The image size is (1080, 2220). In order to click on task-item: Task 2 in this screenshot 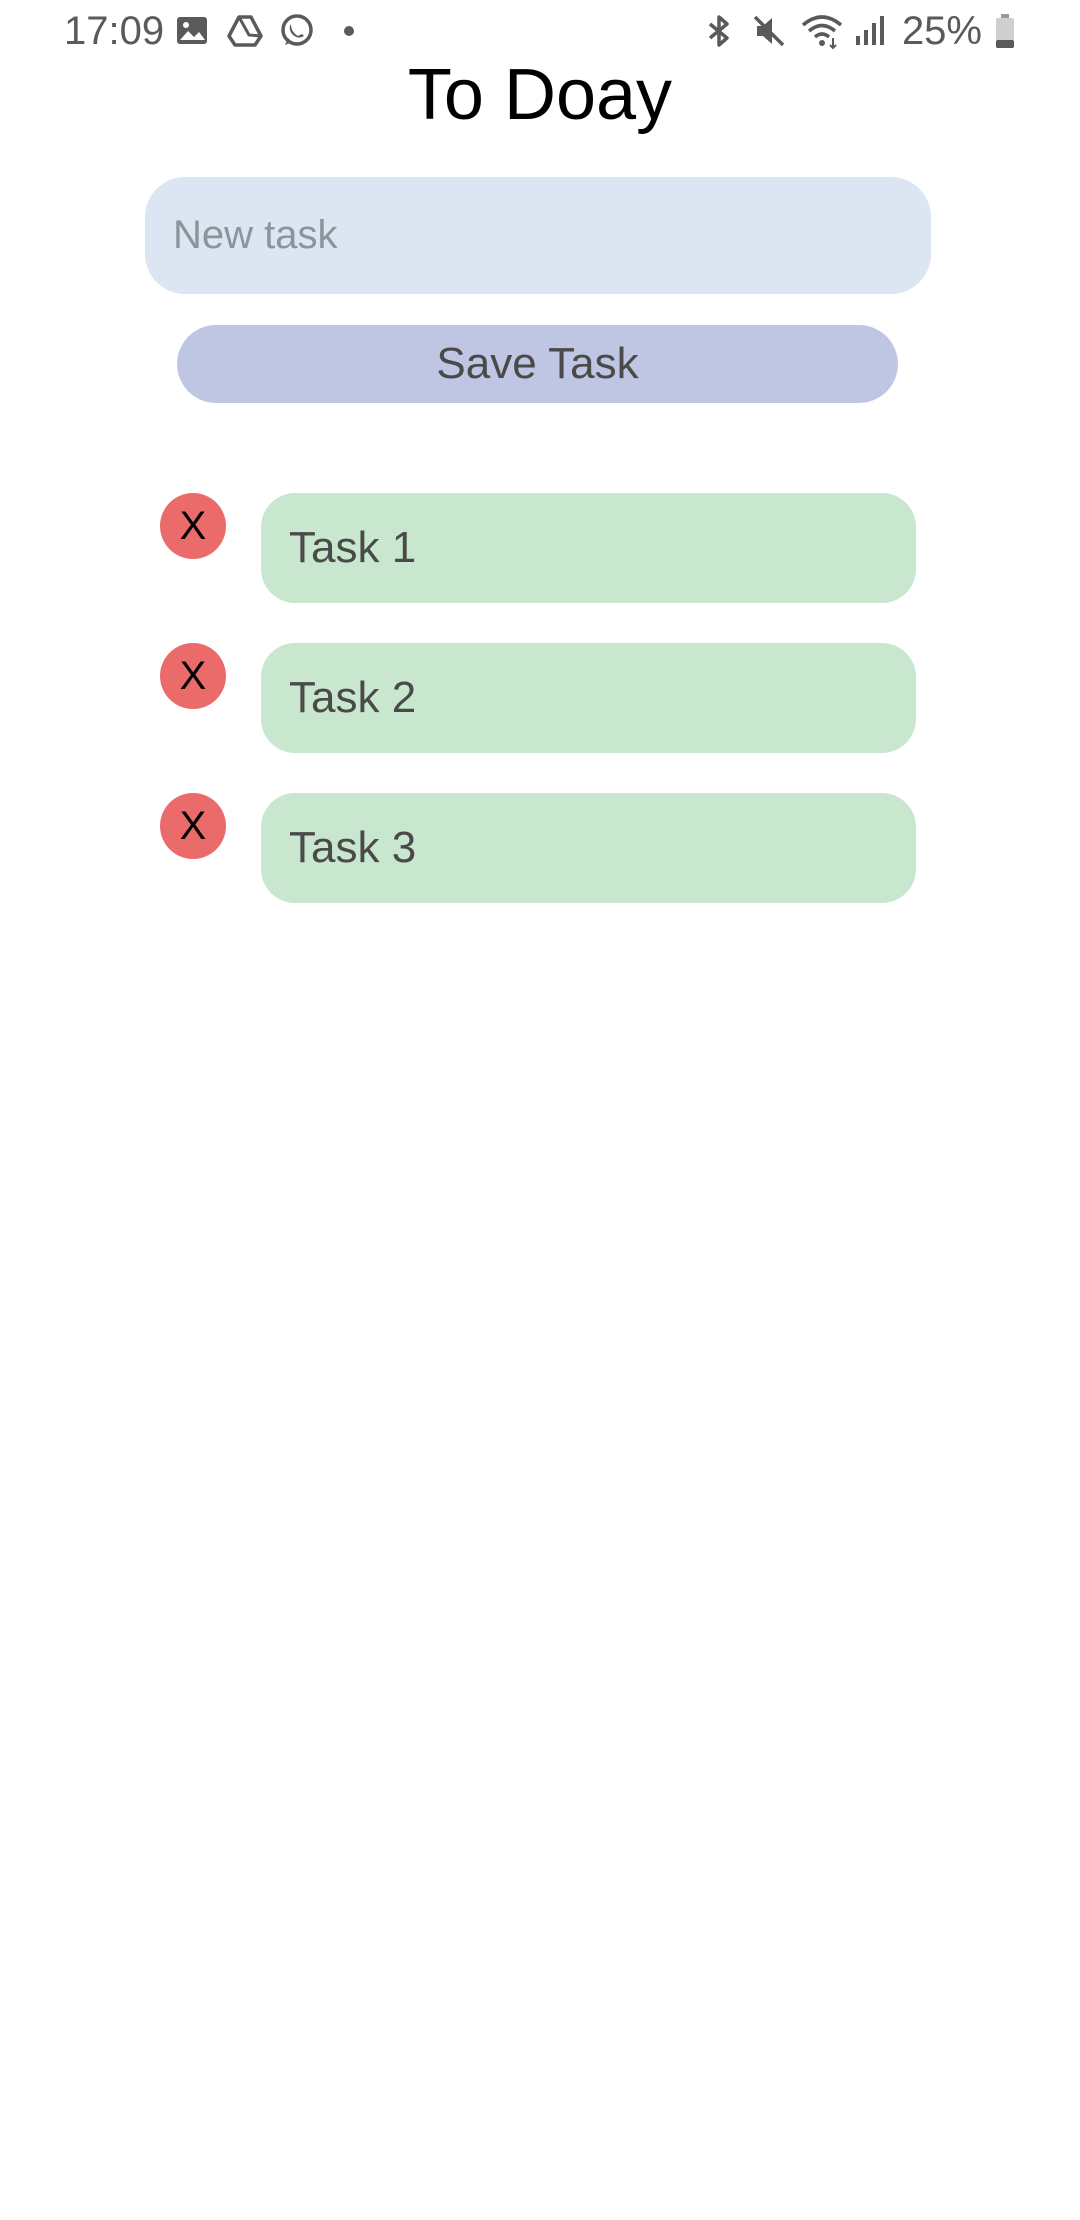, I will do `click(588, 698)`.